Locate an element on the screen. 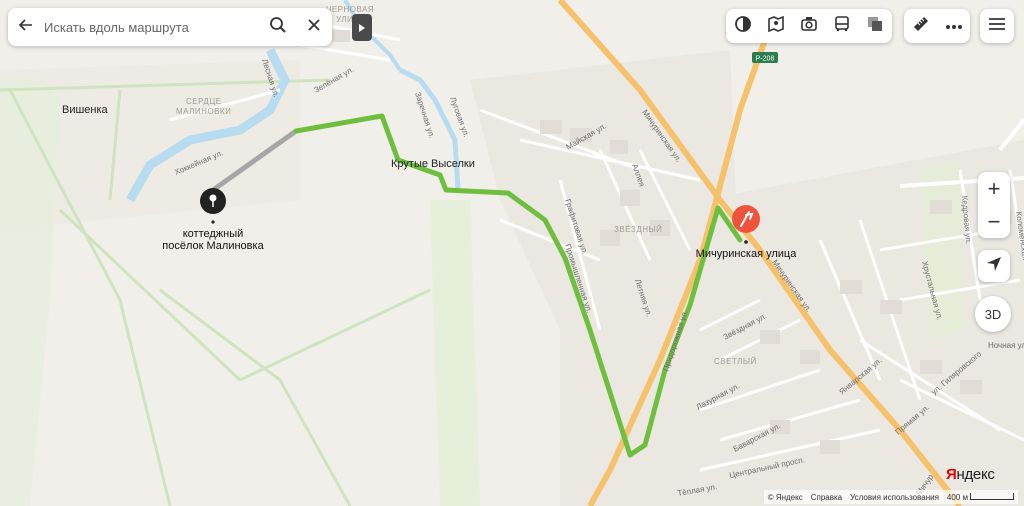 This screenshot has width=1024, height=506. clear-button is located at coordinates (314, 27).